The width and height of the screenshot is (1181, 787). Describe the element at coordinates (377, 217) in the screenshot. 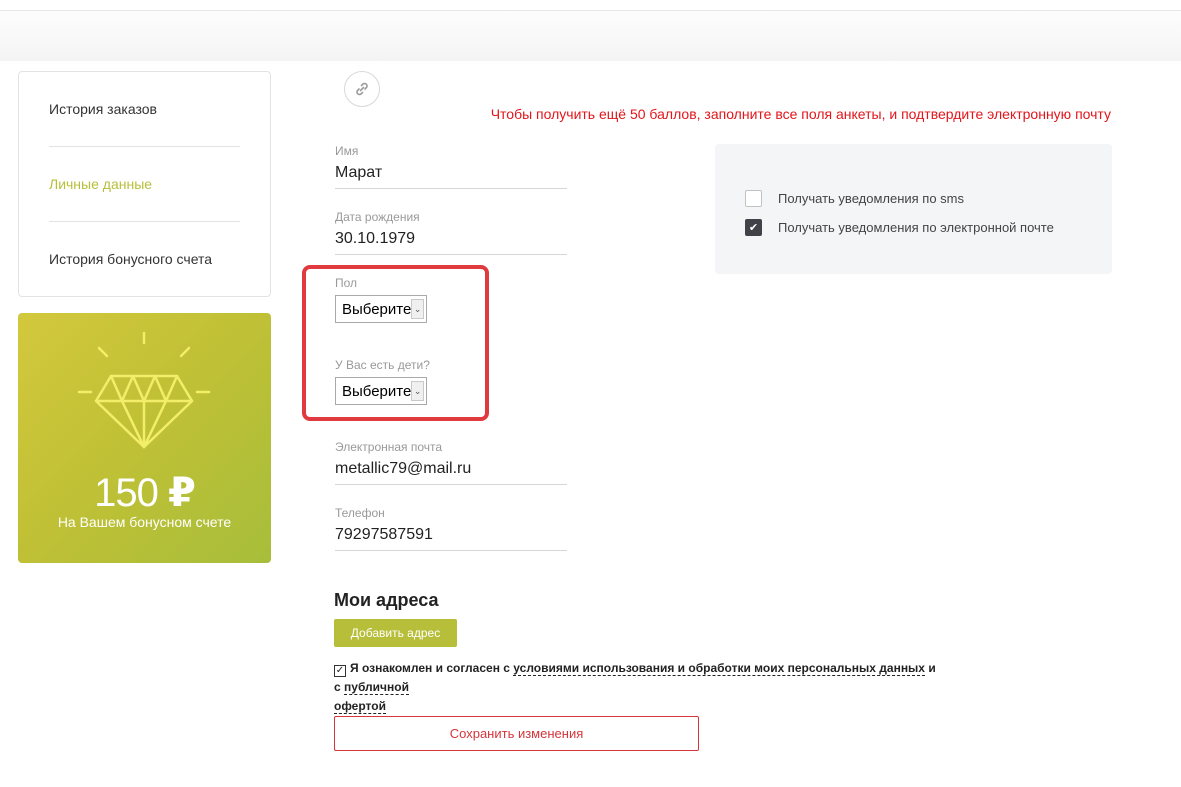

I see `birthdate-label: Дата рождения` at that location.